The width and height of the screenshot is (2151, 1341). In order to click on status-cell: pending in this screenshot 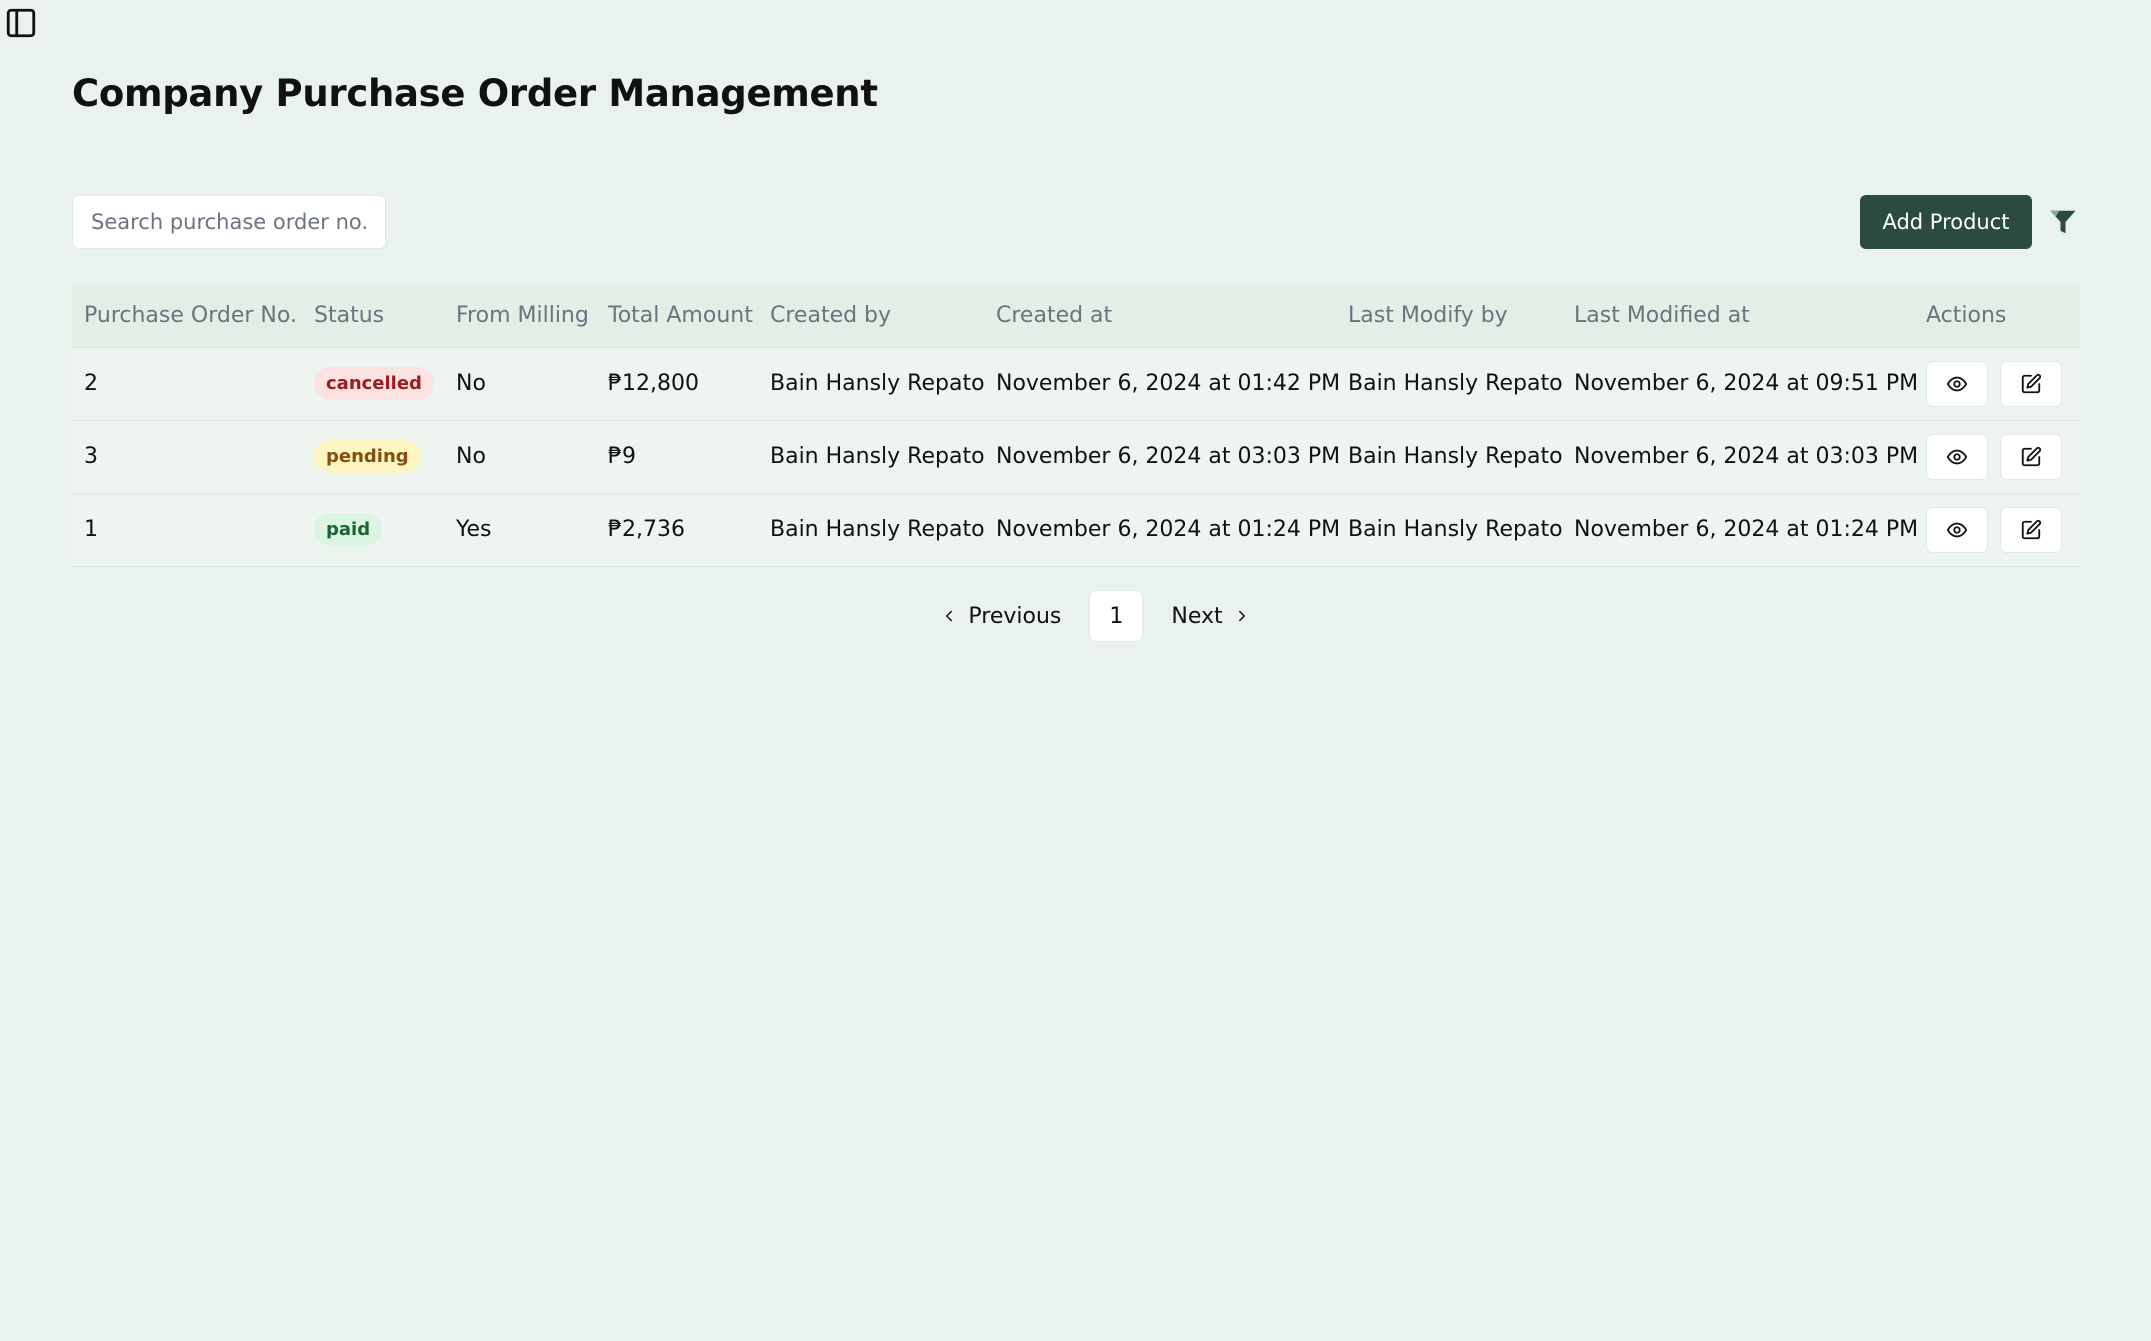, I will do `click(373, 456)`.